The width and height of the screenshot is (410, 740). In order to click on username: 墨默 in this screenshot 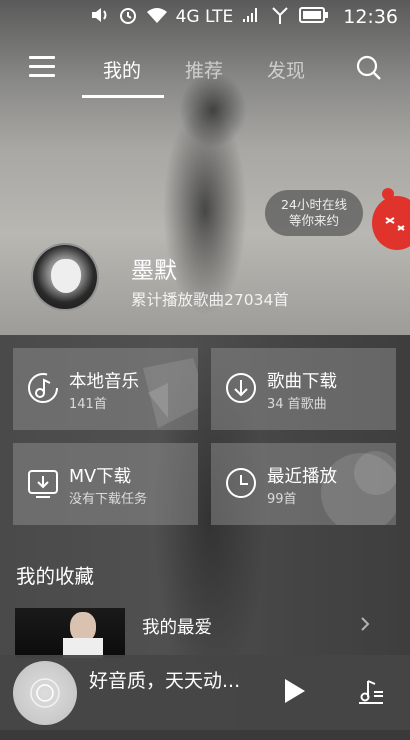, I will do `click(154, 268)`.